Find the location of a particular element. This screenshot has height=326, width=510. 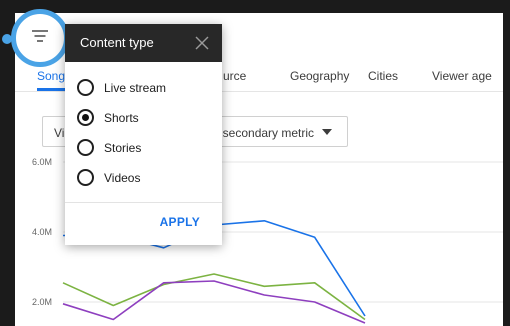

option-label: Videos is located at coordinates (122, 178).